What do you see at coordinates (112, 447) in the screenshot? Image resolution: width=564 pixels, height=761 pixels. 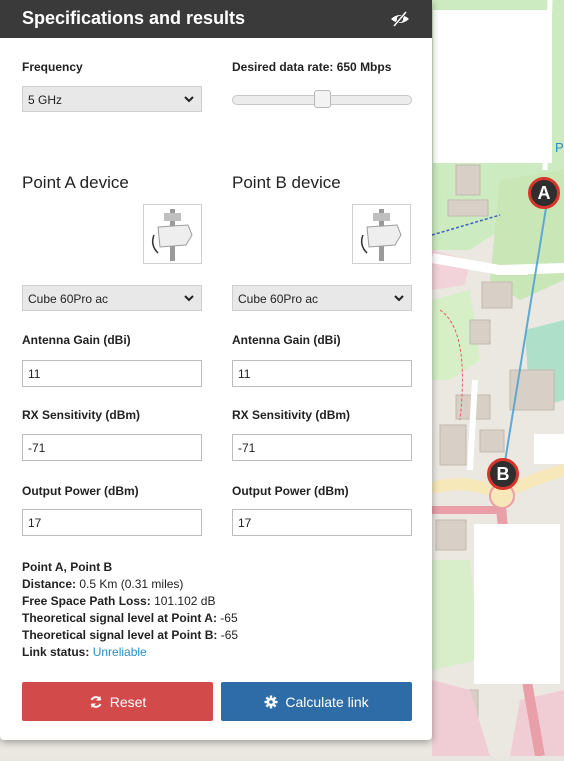 I see `point-a-rx-input: -71` at bounding box center [112, 447].